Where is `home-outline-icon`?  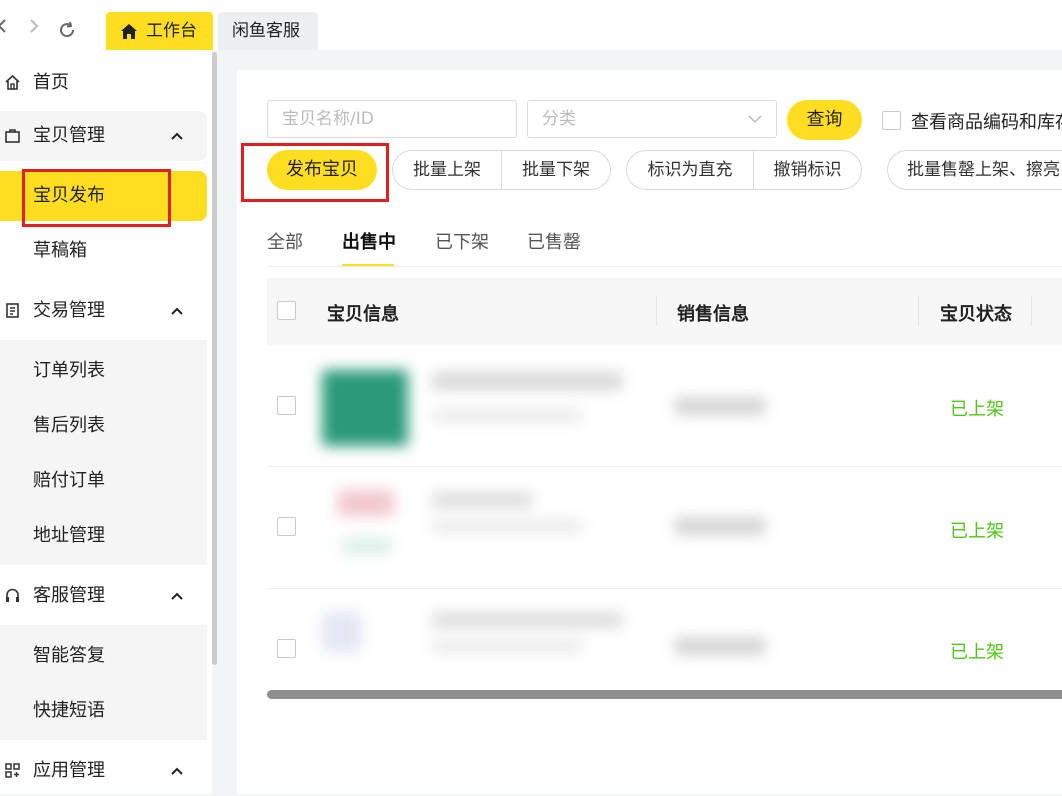
home-outline-icon is located at coordinates (12, 82).